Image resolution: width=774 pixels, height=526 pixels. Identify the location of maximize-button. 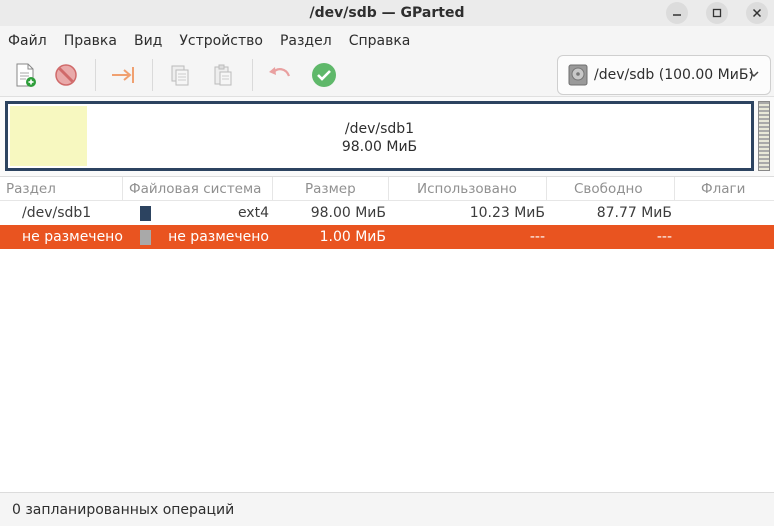
(717, 13).